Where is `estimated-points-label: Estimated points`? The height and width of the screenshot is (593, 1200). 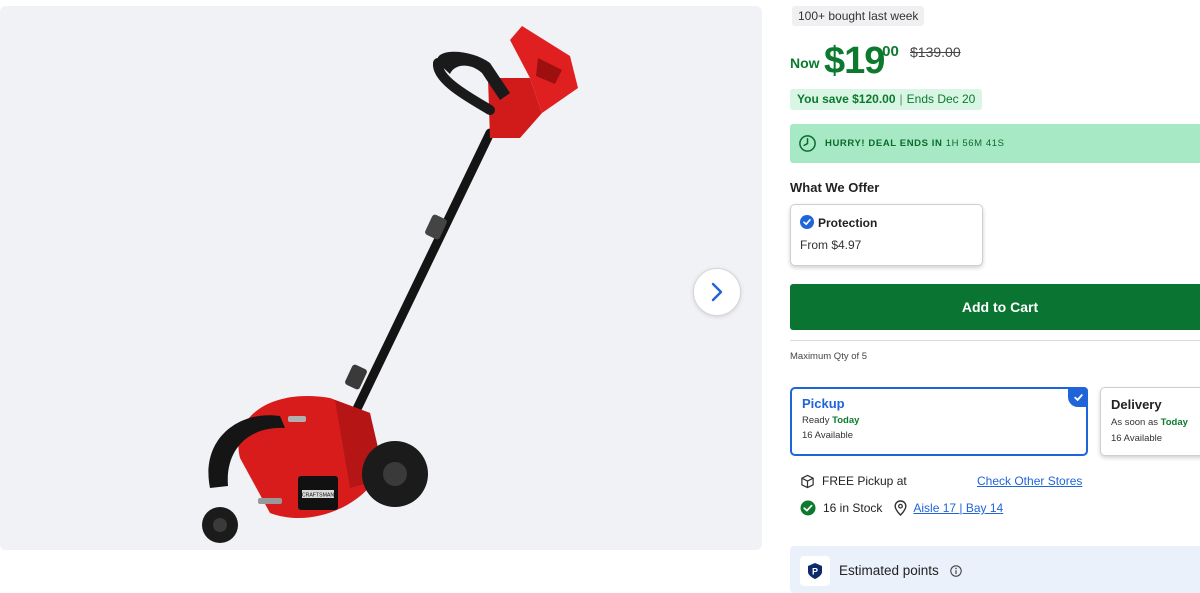 estimated-points-label: Estimated points is located at coordinates (889, 570).